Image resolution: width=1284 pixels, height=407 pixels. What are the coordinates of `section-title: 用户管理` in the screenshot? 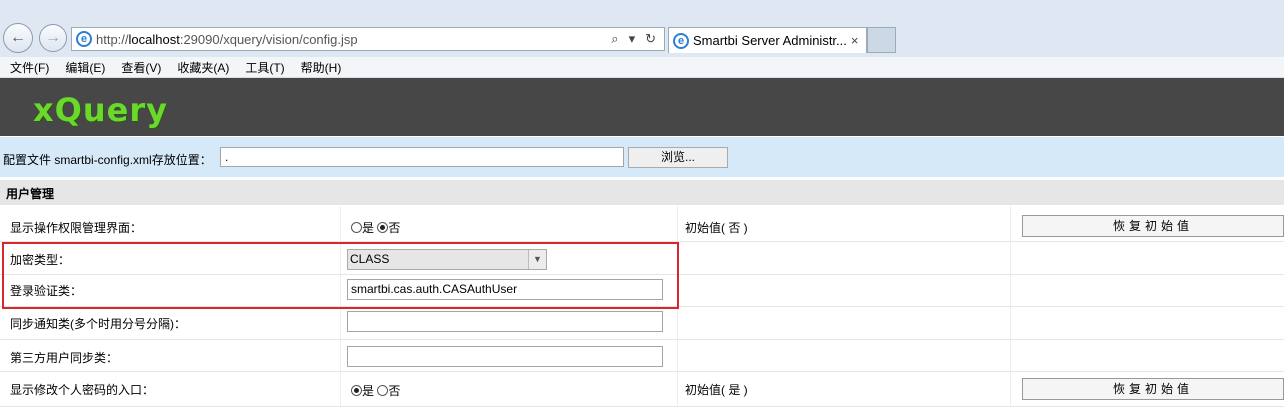 It's located at (30, 194).